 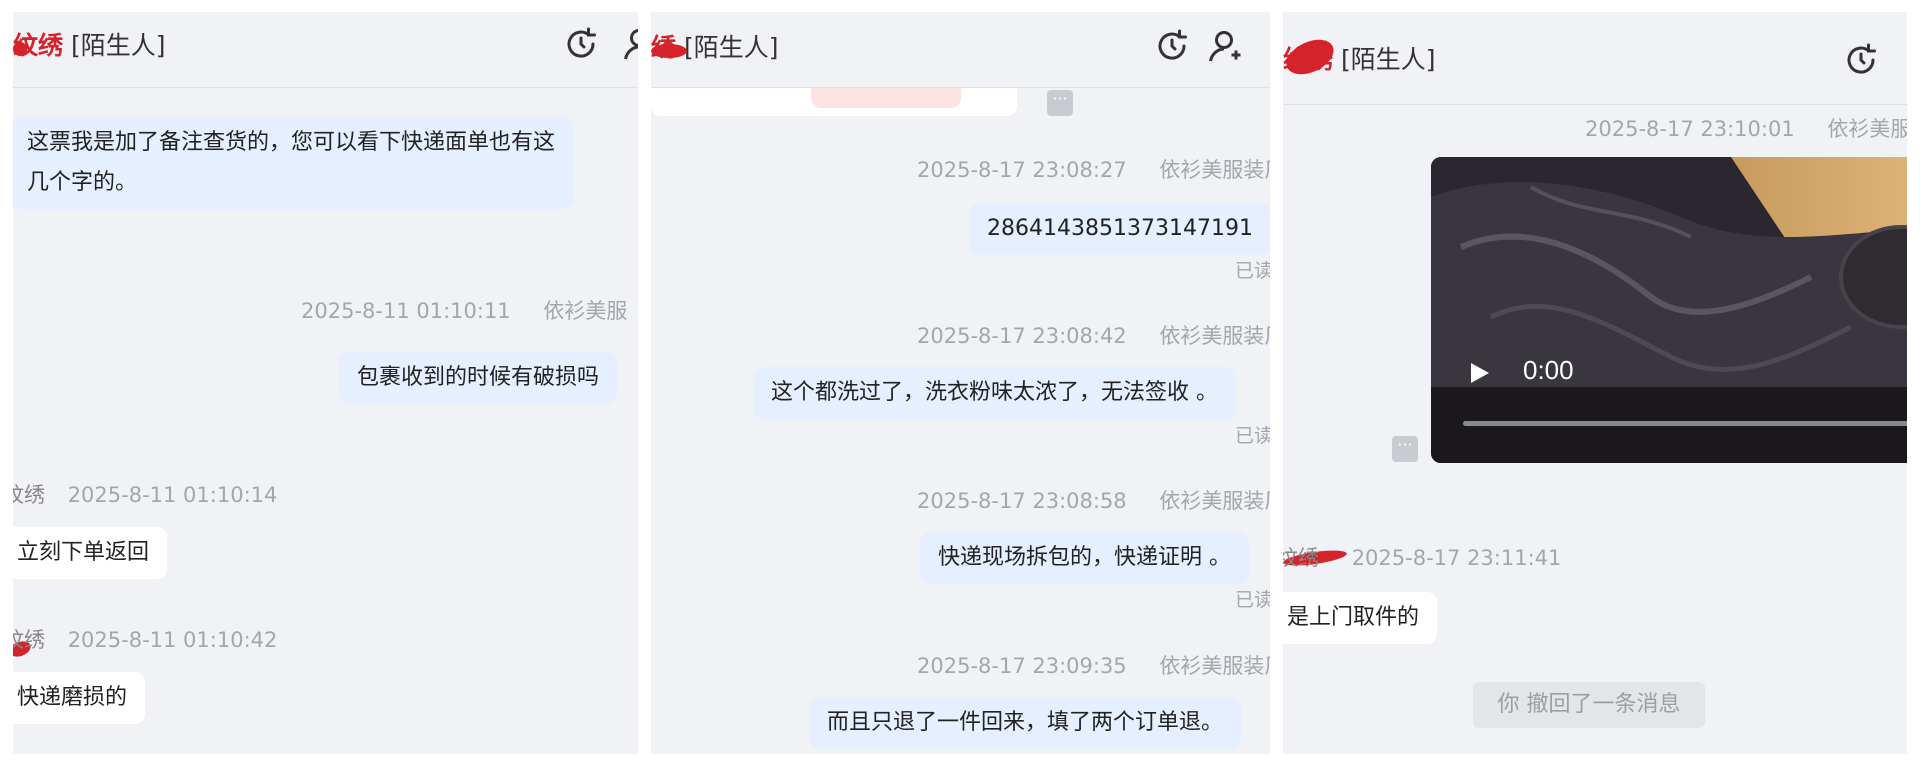 I want to click on message-meta: 2025-8-17 23:08:27 依衫美服装厂, so click(x=1093, y=169).